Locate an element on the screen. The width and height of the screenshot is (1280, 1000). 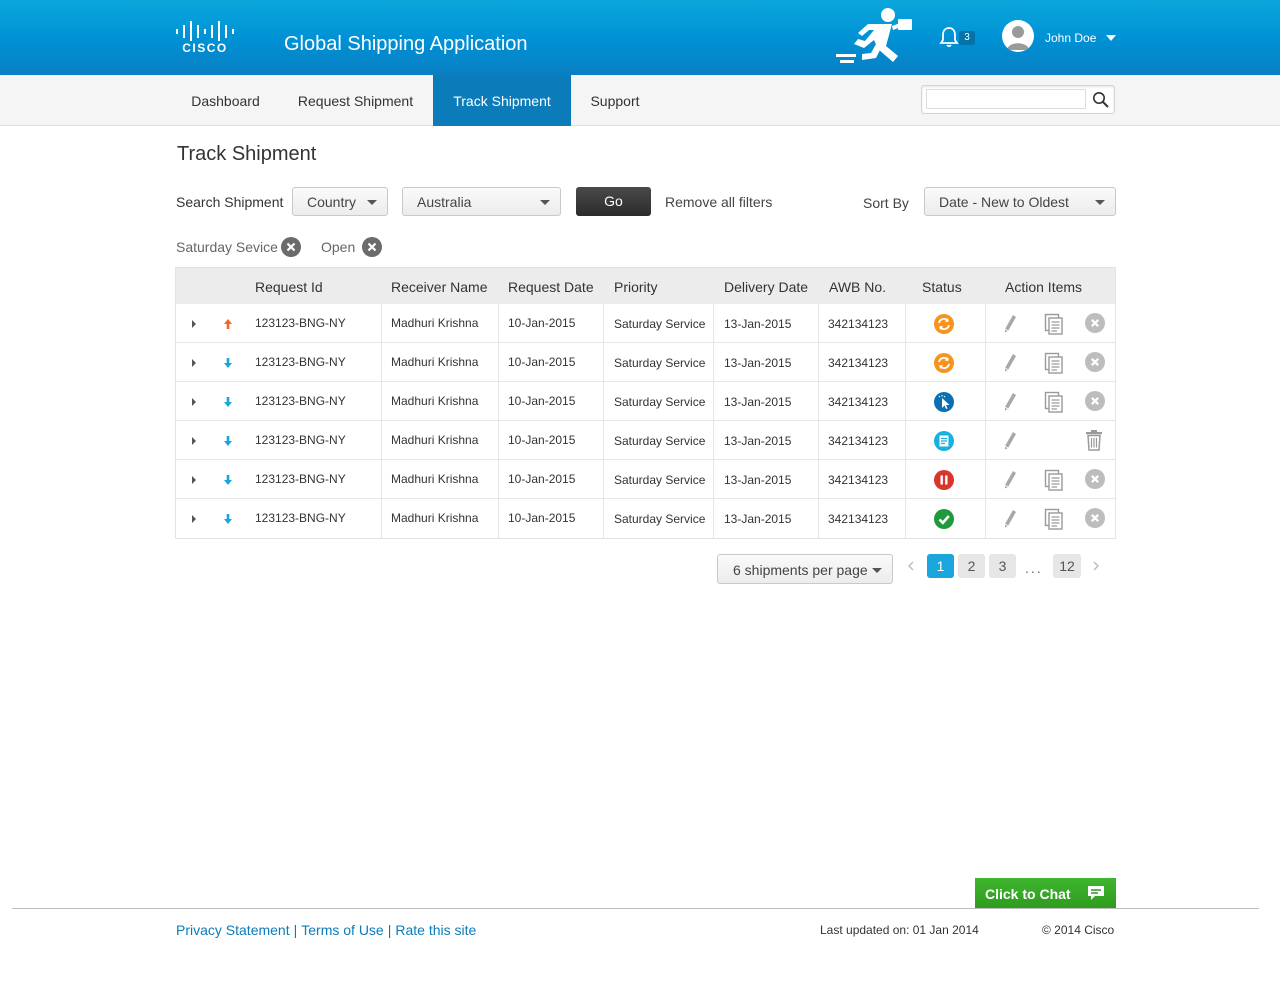
search-shipment-label: Search Shipment is located at coordinates (230, 202).